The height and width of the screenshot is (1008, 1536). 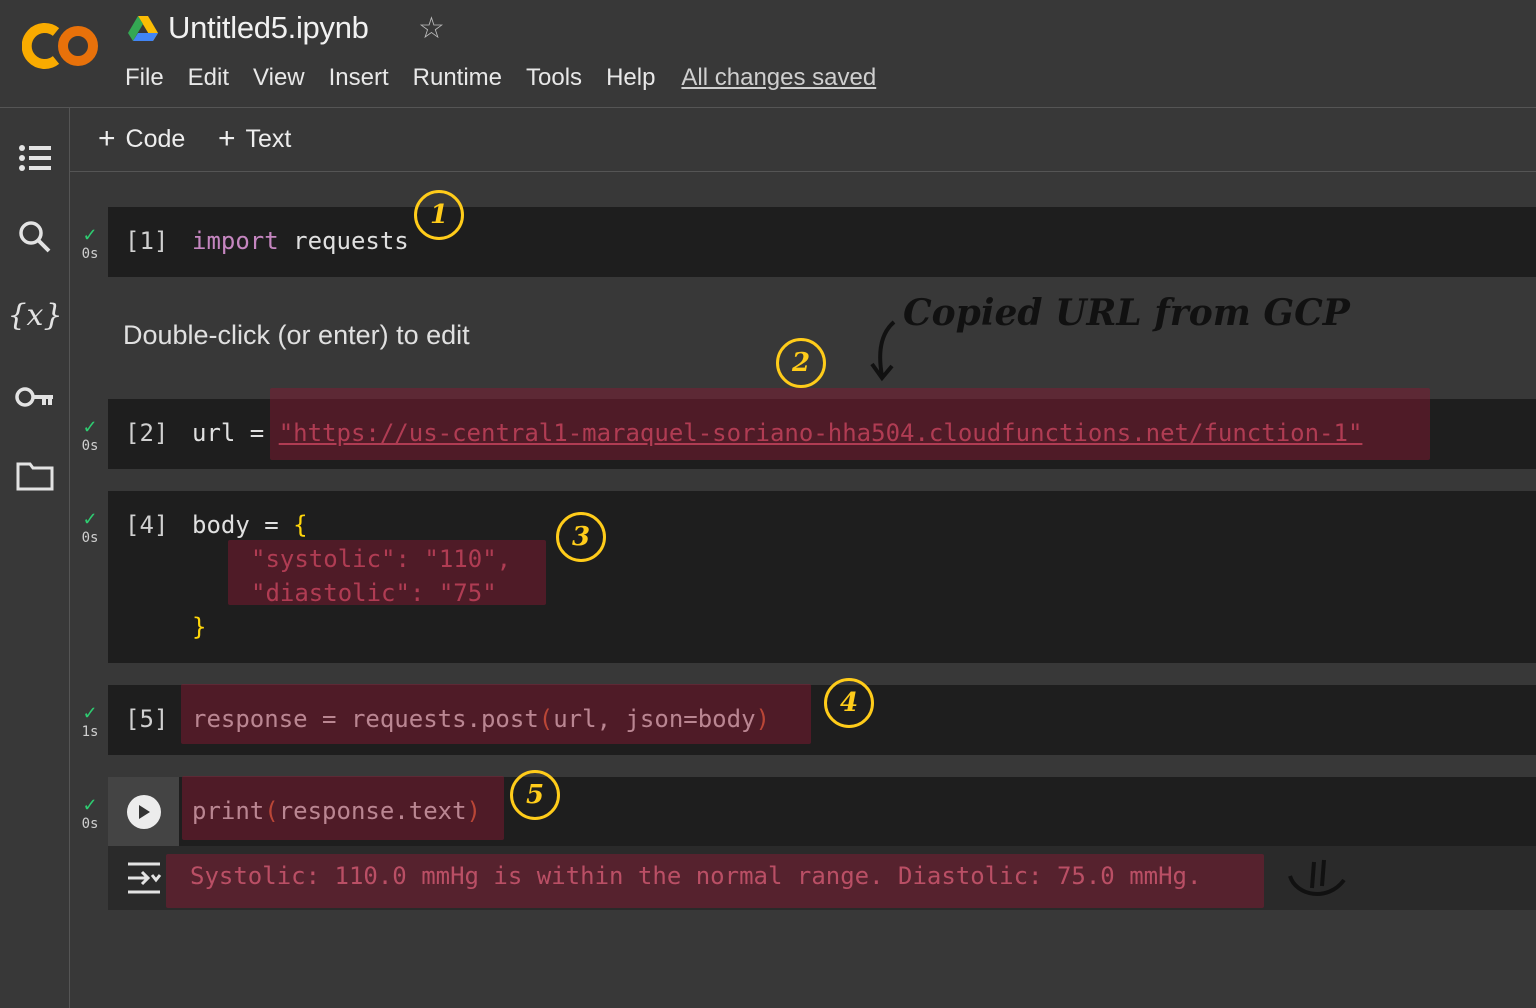 What do you see at coordinates (343, 241) in the screenshot?
I see `code-text: requests` at bounding box center [343, 241].